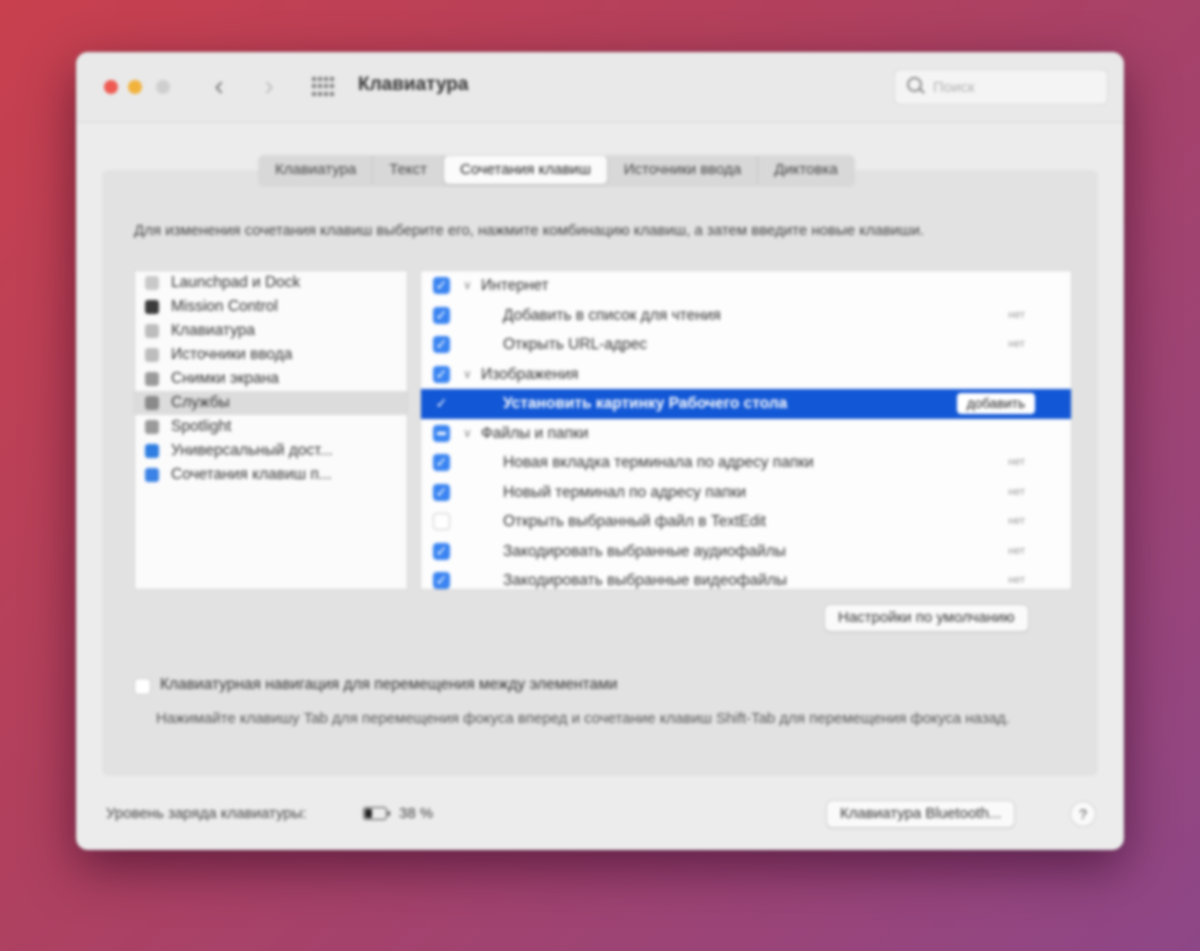 Image resolution: width=1200 pixels, height=951 pixels. What do you see at coordinates (1083, 814) in the screenshot?
I see `help-button: ?` at bounding box center [1083, 814].